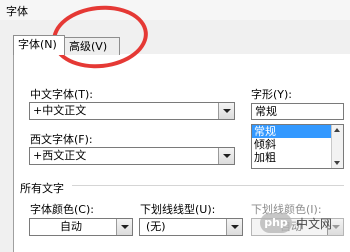  I want to click on font-color-combo: 自动, so click(81, 227).